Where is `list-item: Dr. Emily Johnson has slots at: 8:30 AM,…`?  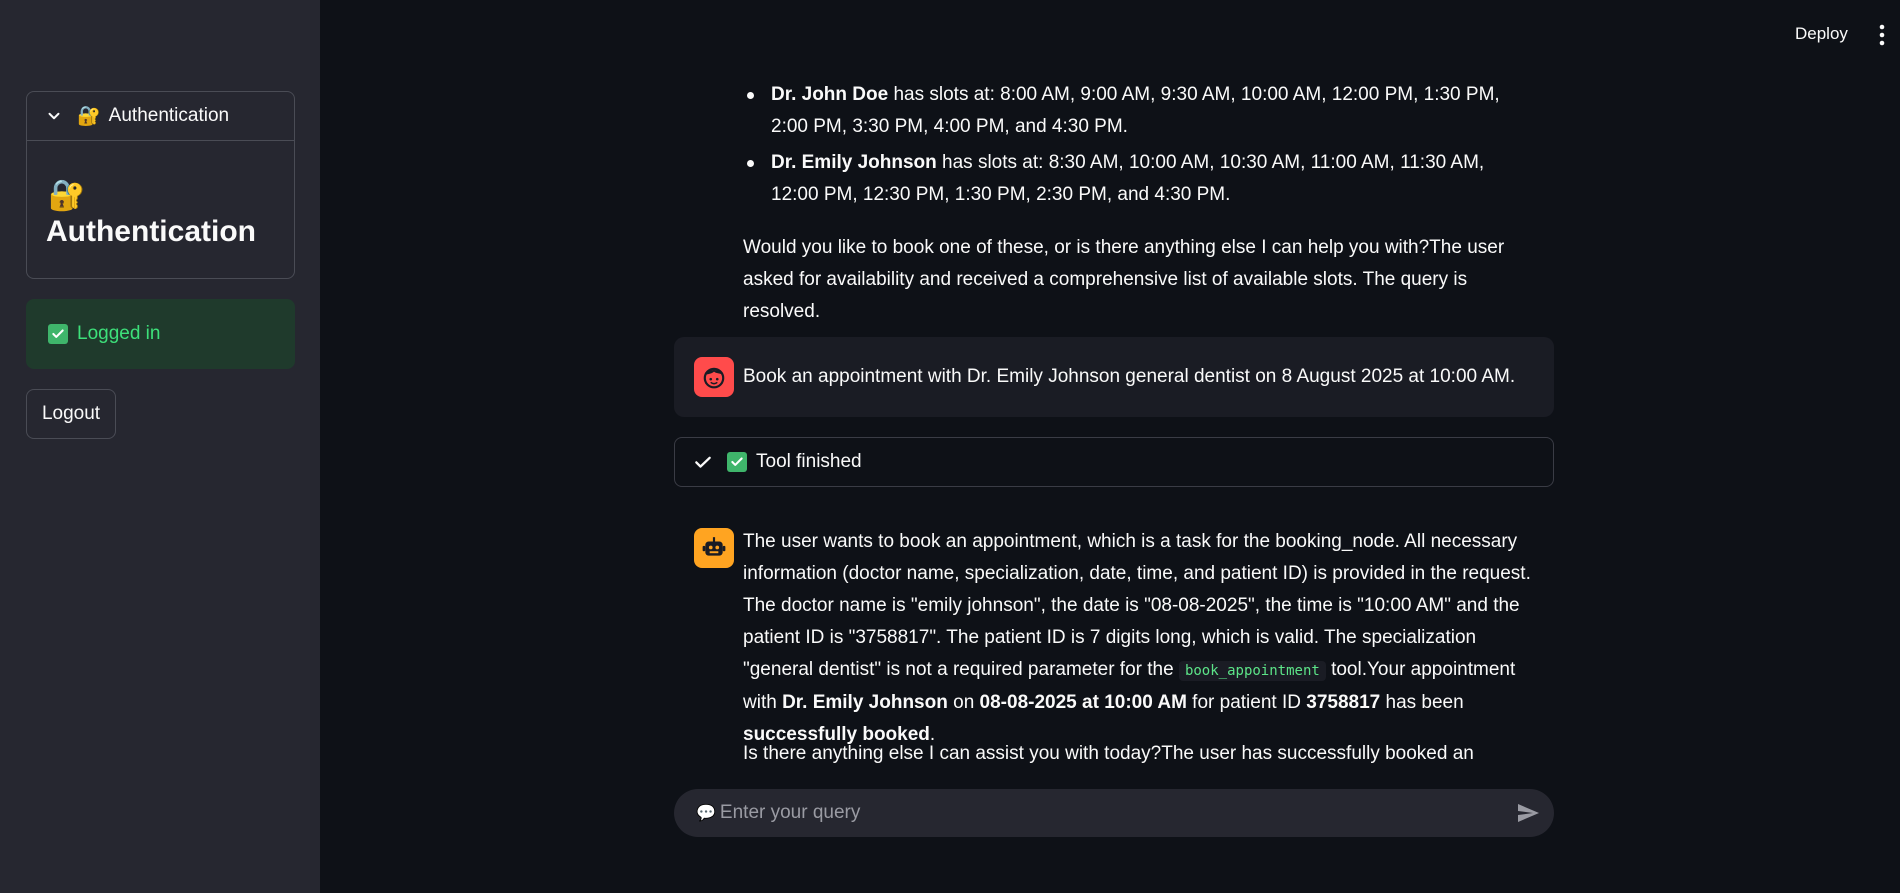 list-item: Dr. Emily Johnson has slots at: 8:30 AM,… is located at coordinates (1131, 179).